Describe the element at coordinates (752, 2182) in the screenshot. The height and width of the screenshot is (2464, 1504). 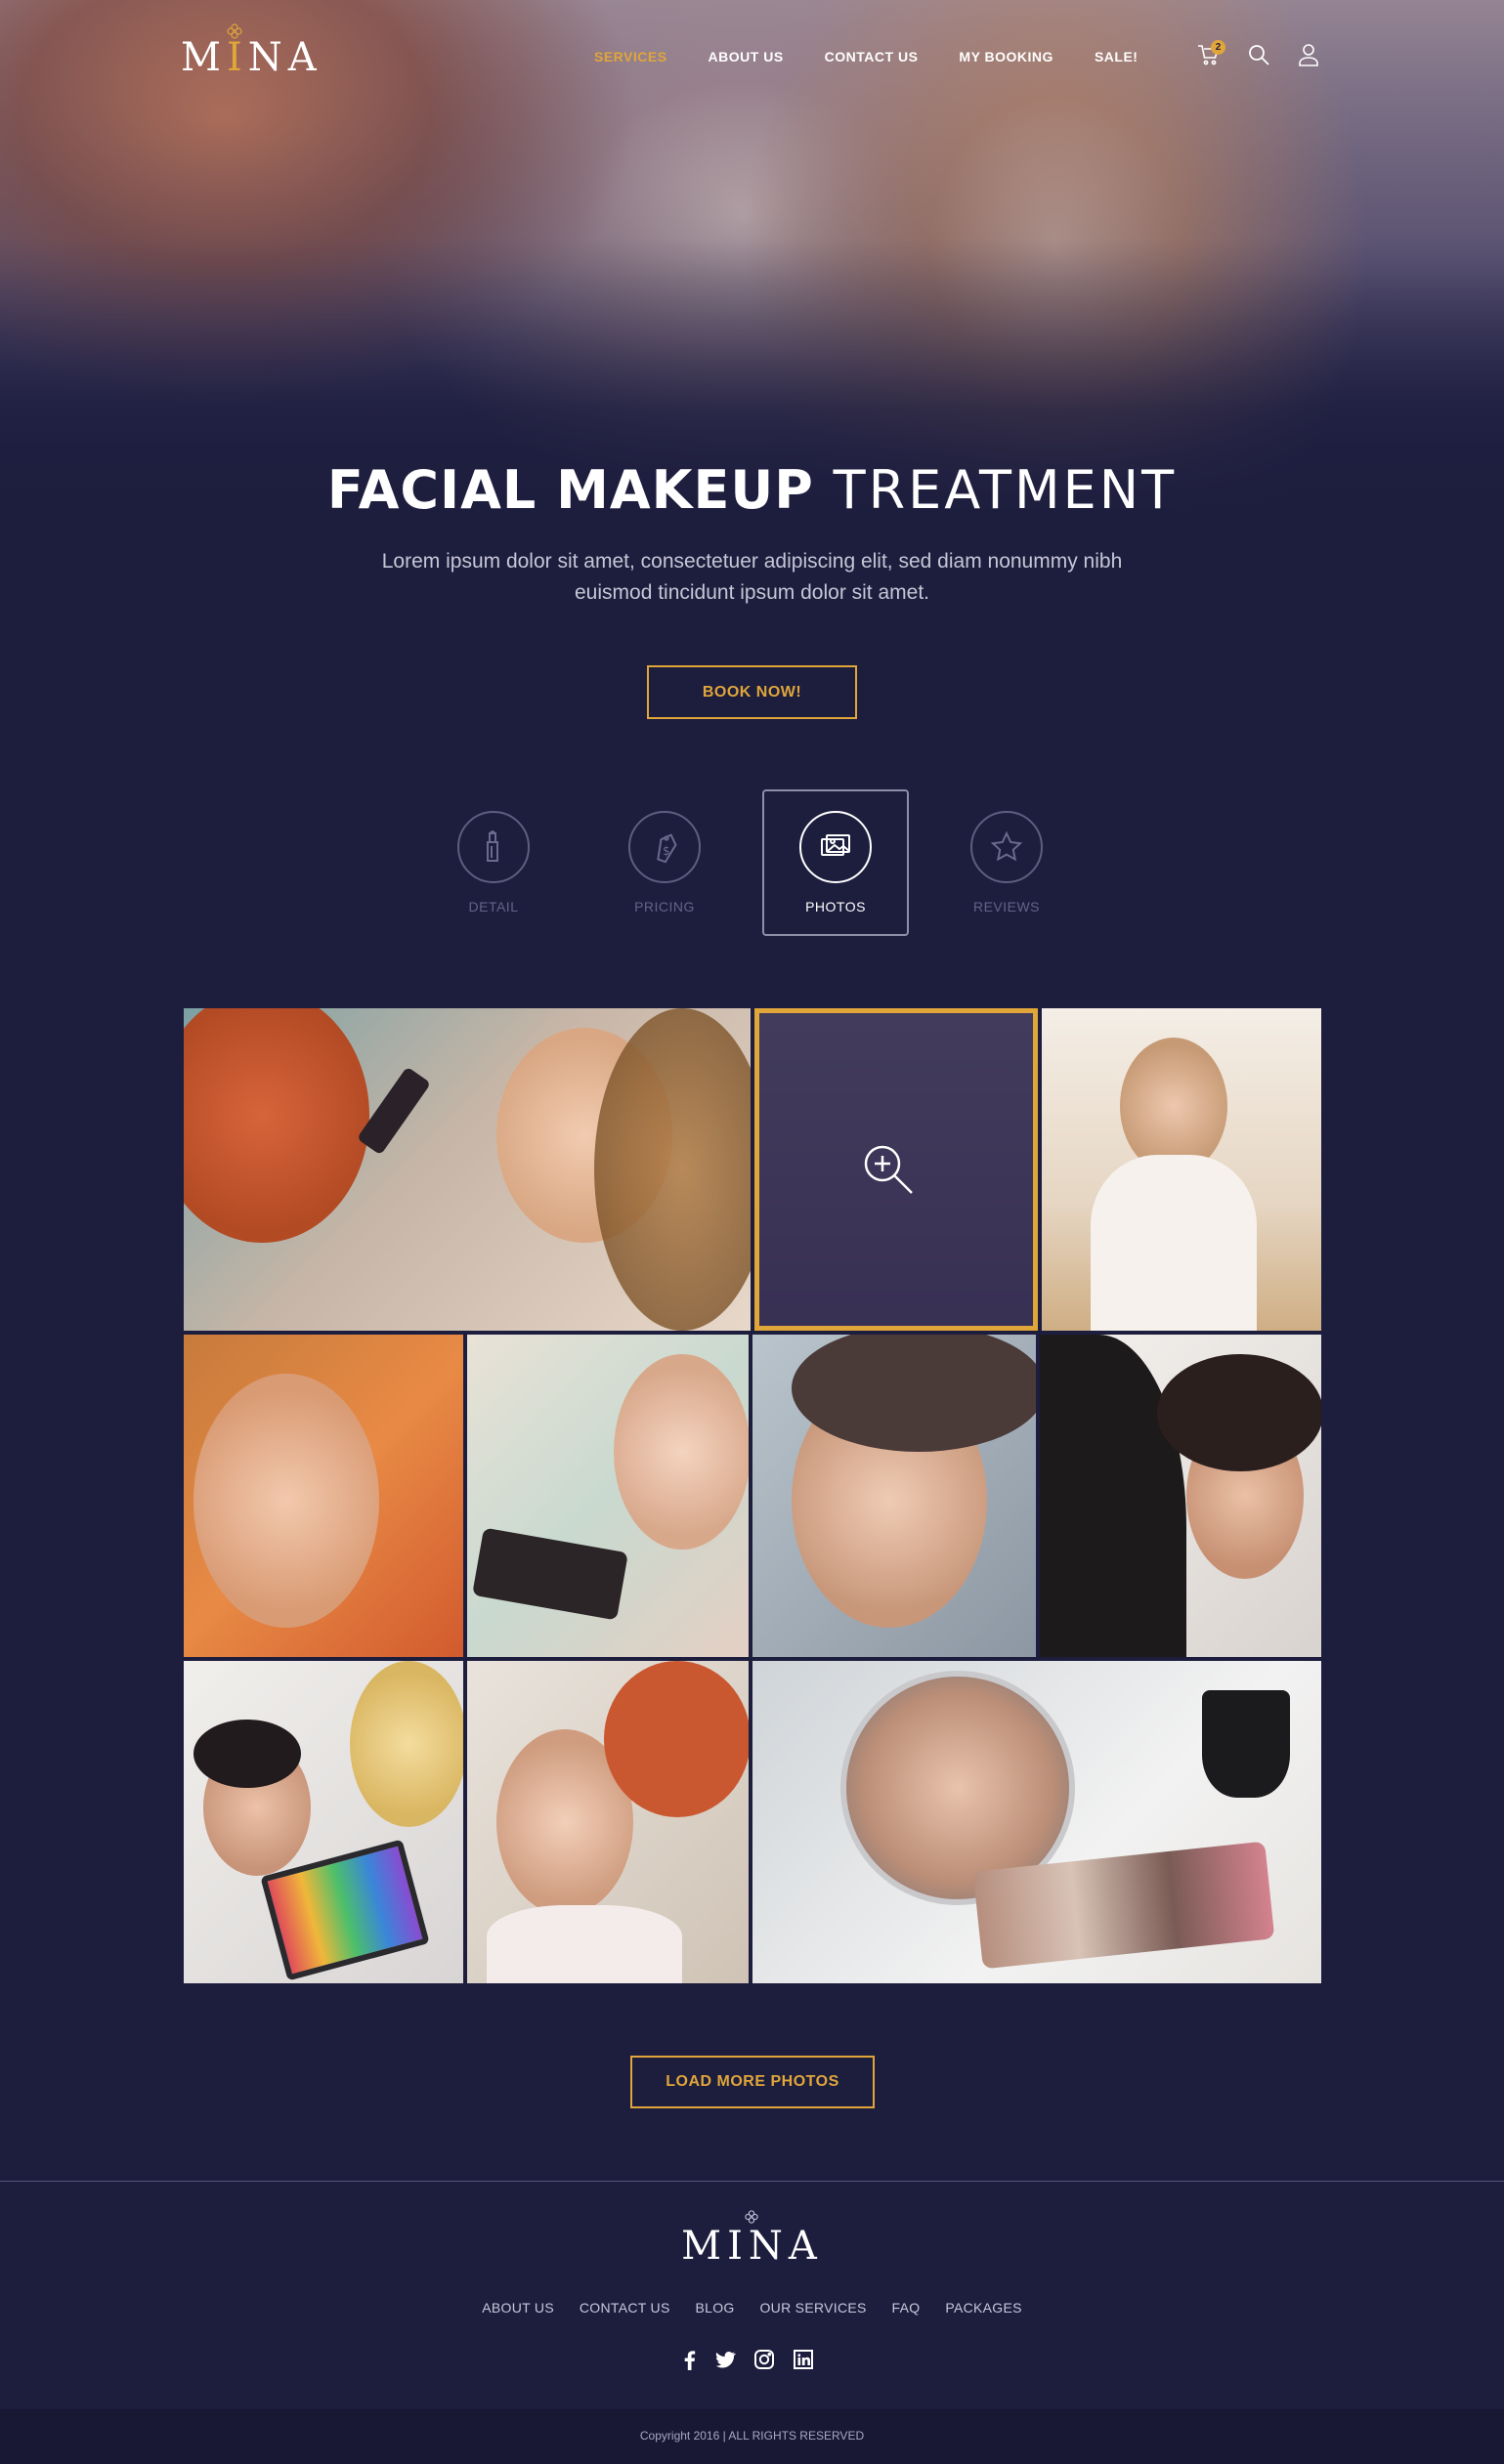
I see `footer-divider` at that location.